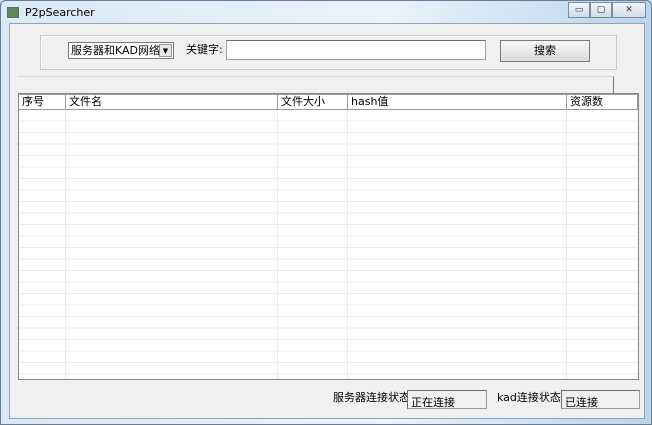 Image resolution: width=652 pixels, height=425 pixels. Describe the element at coordinates (602, 102) in the screenshot. I see `column-header-sources: 资源数` at that location.